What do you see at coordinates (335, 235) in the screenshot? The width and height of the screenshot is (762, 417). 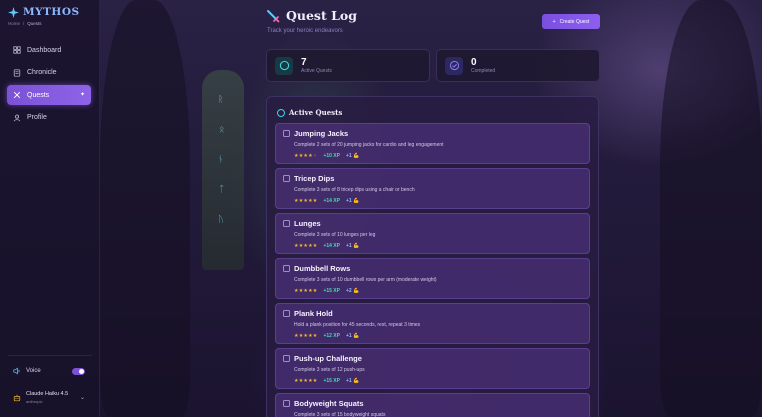 I see `quest-description: Complete 3 sets of 10 lunges per leg` at bounding box center [335, 235].